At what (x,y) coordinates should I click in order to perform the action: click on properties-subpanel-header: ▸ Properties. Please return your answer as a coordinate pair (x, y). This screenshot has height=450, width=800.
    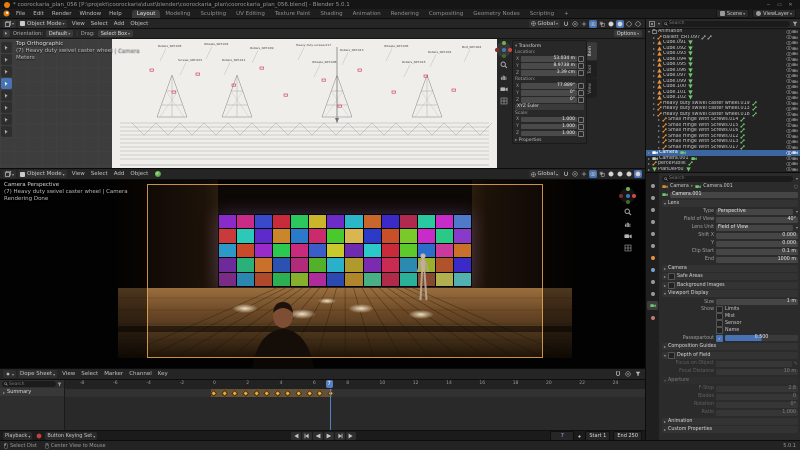
    Looking at the image, I should click on (549, 140).